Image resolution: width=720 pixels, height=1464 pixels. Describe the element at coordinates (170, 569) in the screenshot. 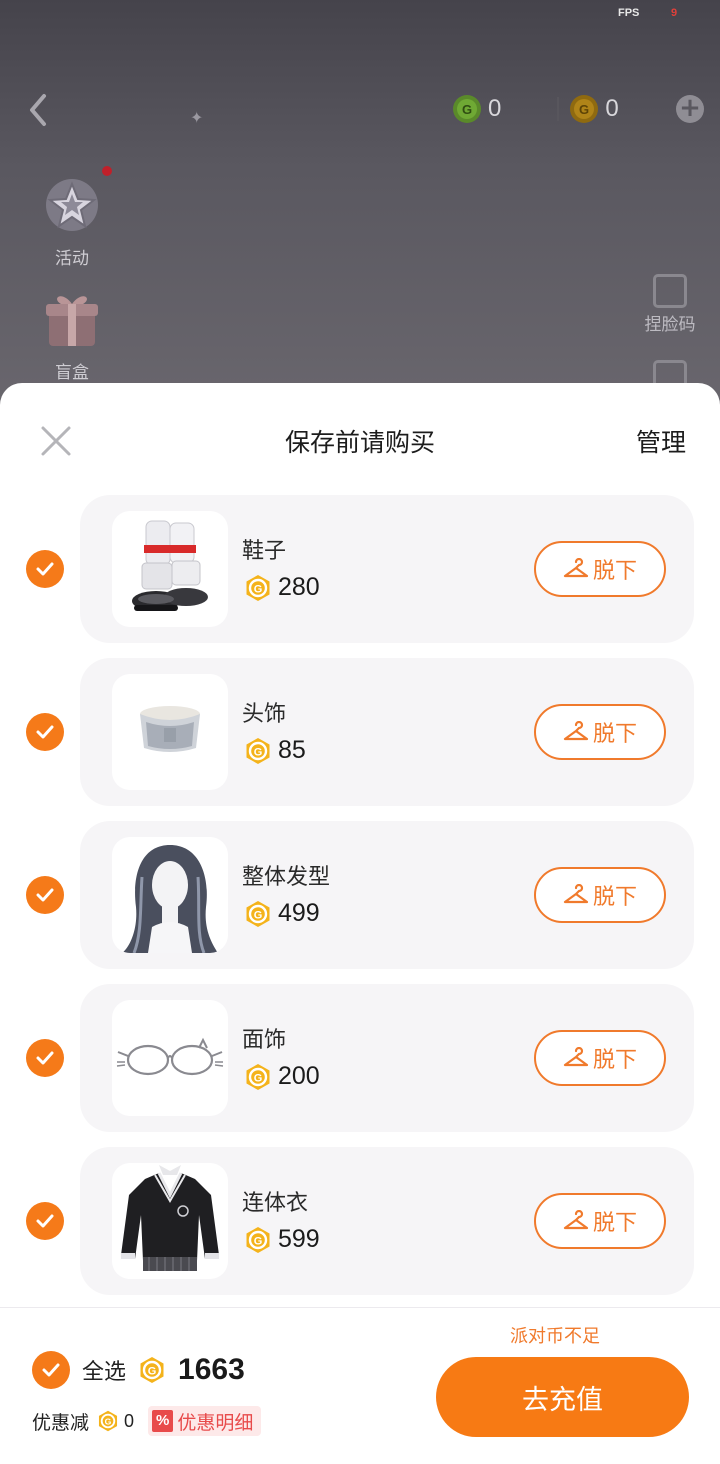

I see `shoes-thumbnail` at that location.